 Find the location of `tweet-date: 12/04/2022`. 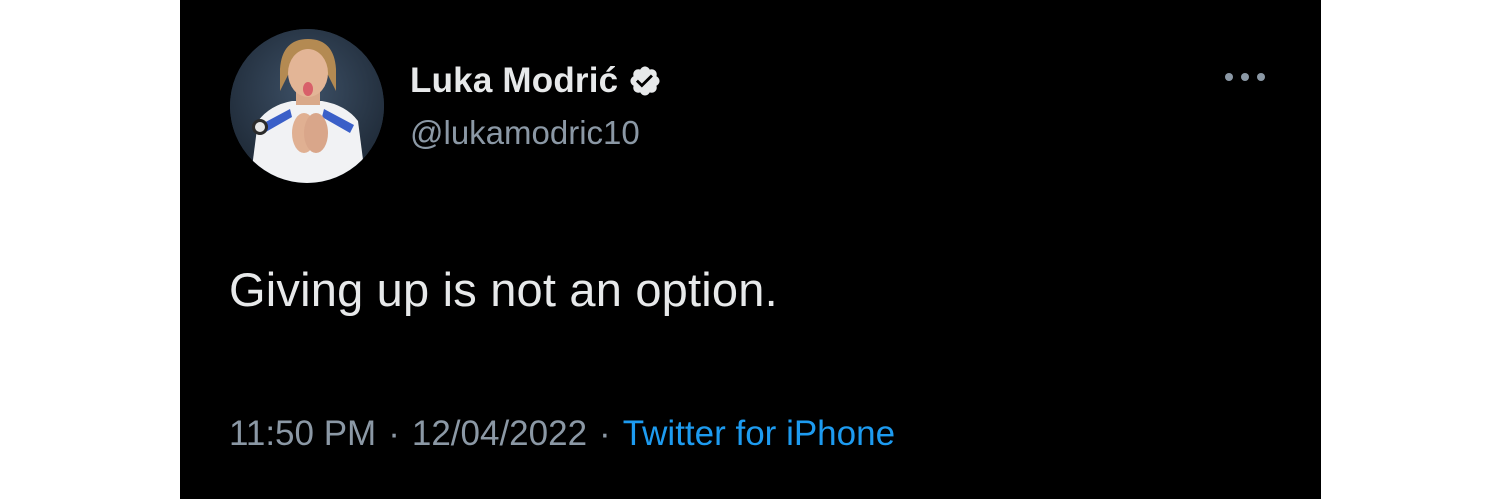

tweet-date: 12/04/2022 is located at coordinates (499, 434).